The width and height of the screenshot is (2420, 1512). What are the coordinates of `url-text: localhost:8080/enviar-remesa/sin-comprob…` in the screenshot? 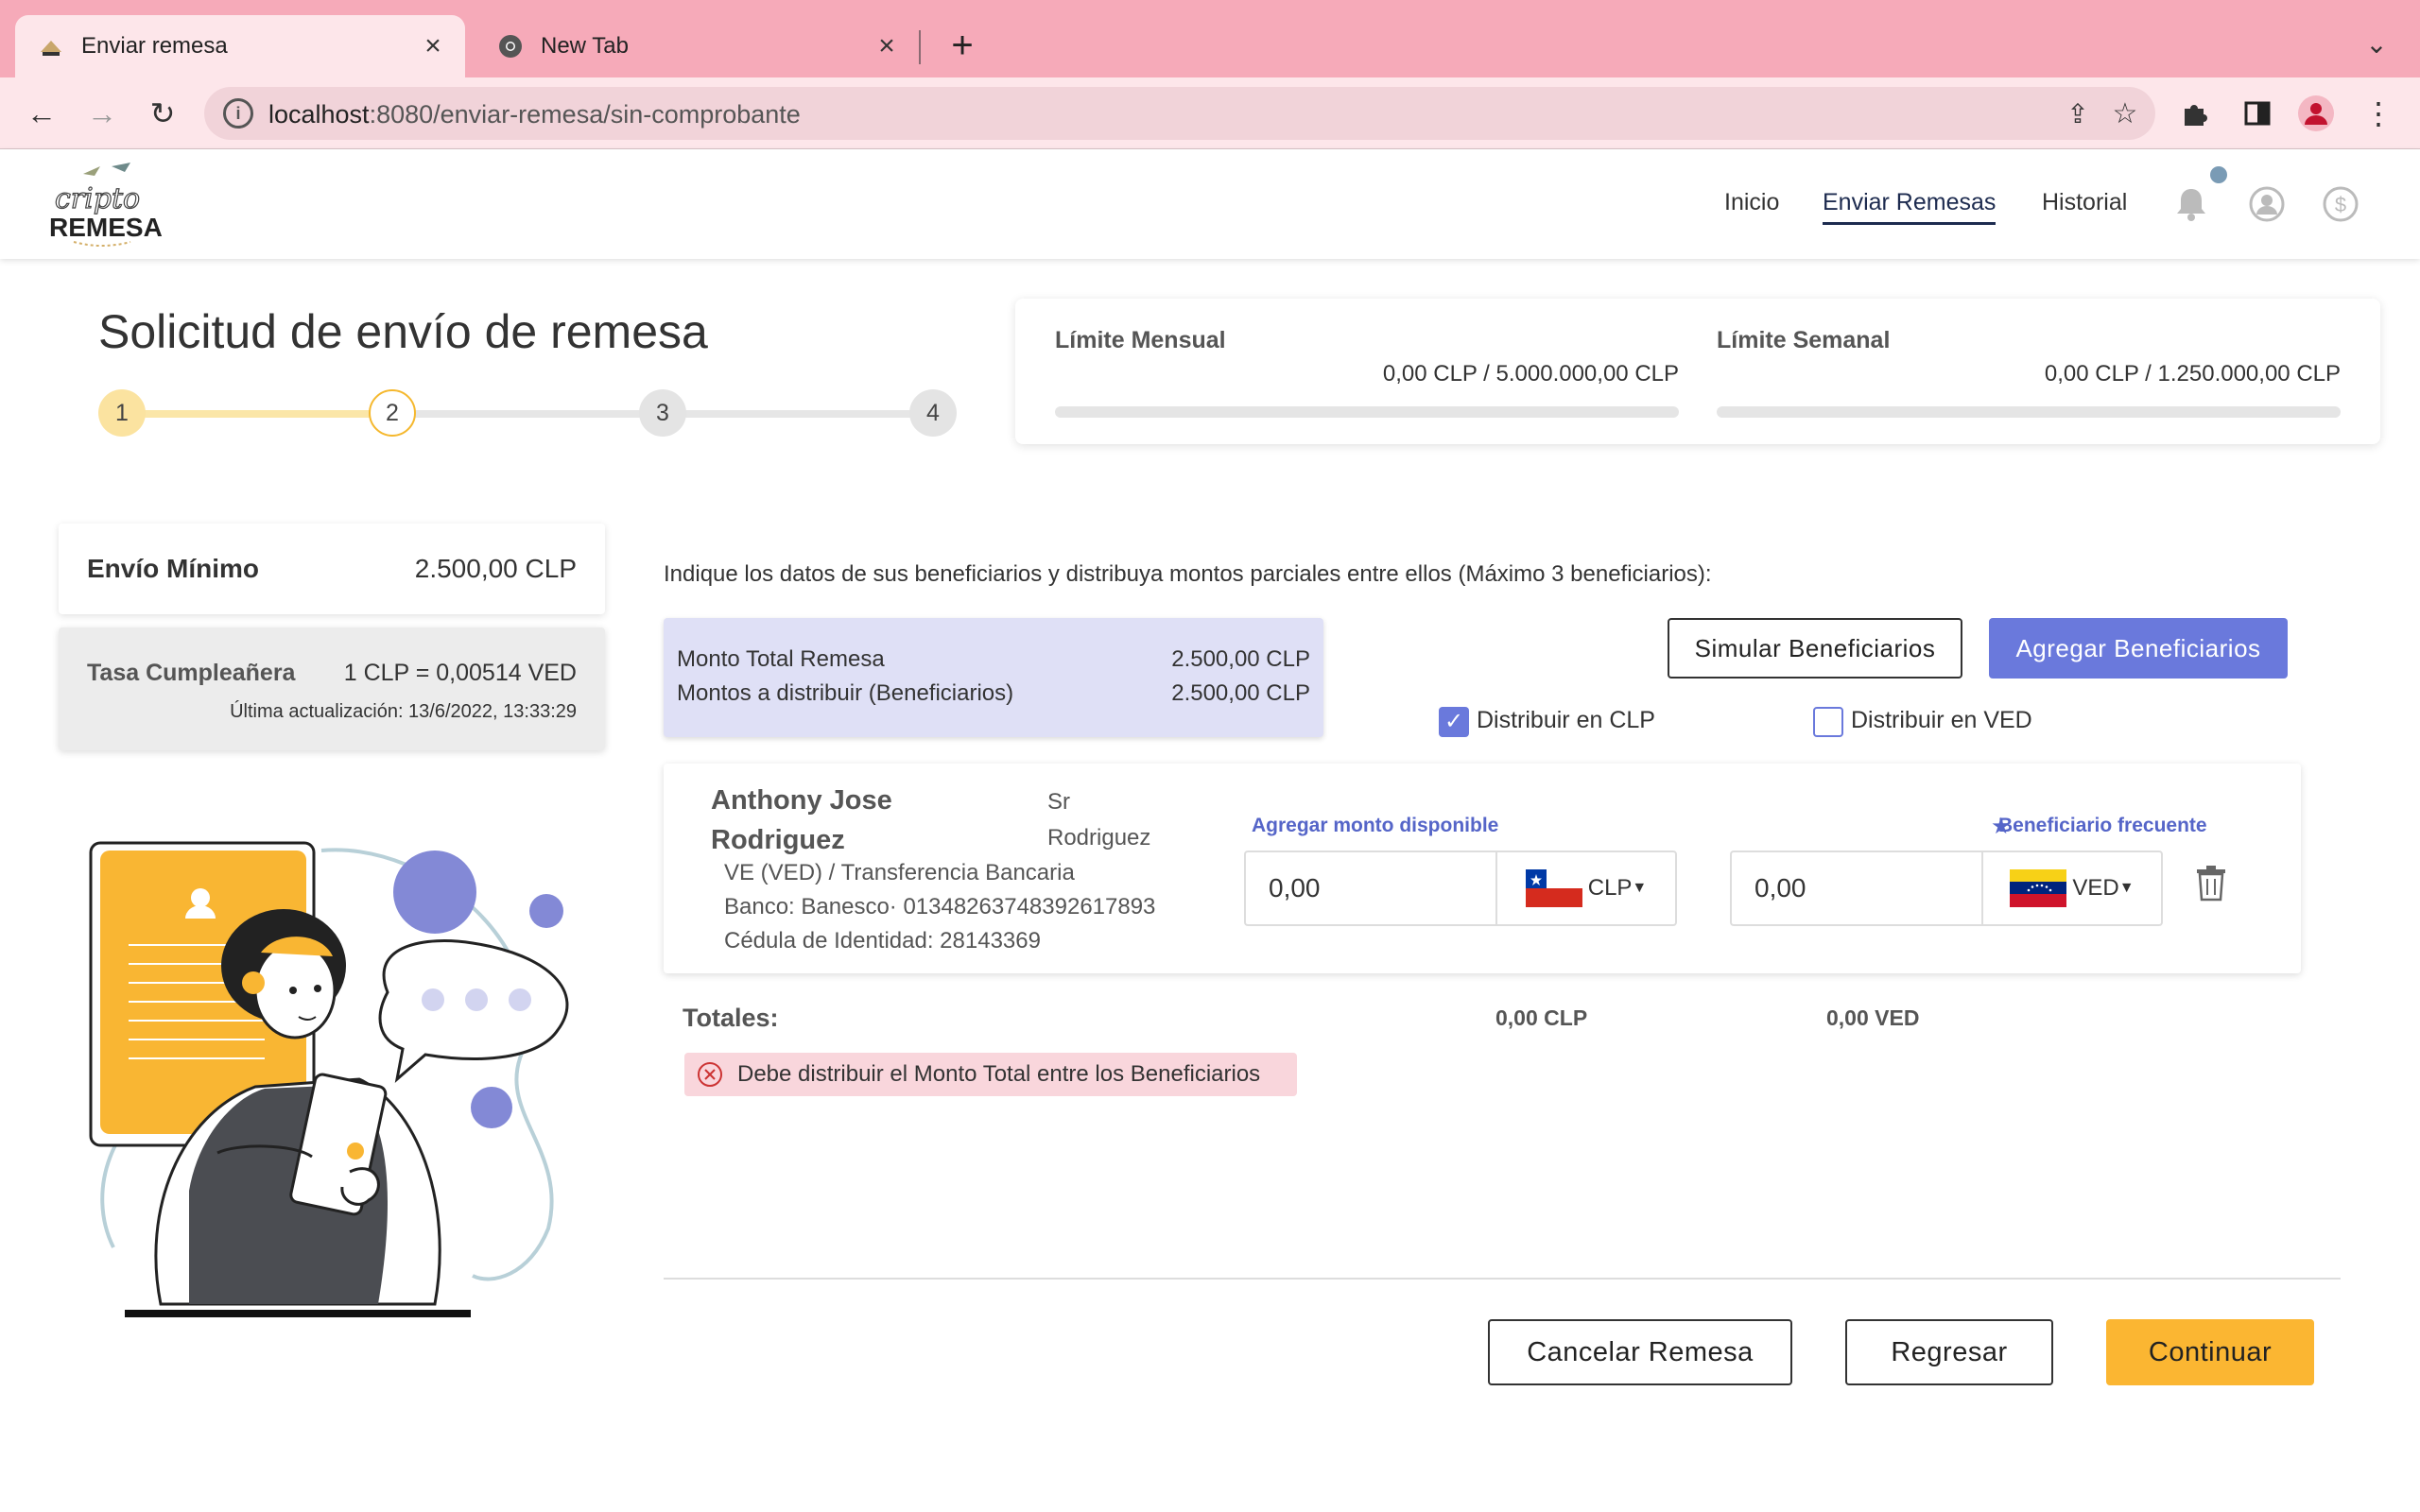 It's located at (534, 114).